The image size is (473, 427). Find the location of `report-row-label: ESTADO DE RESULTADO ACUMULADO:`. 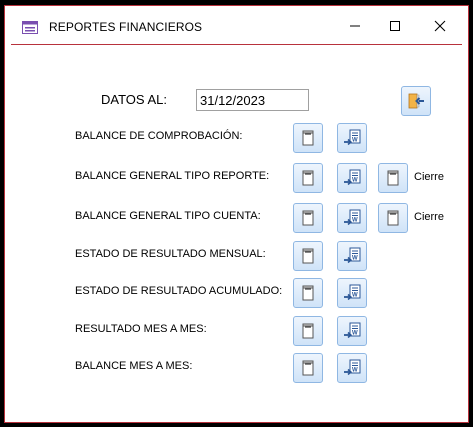

report-row-label: ESTADO DE RESULTADO ACUMULADO: is located at coordinates (179, 291).